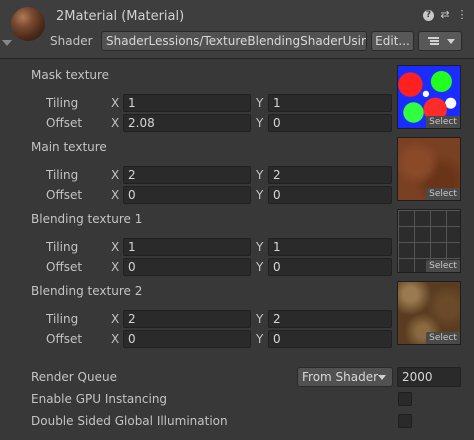 Image resolution: width=474 pixels, height=440 pixels. I want to click on blend1-texture-slot: Select, so click(429, 241).